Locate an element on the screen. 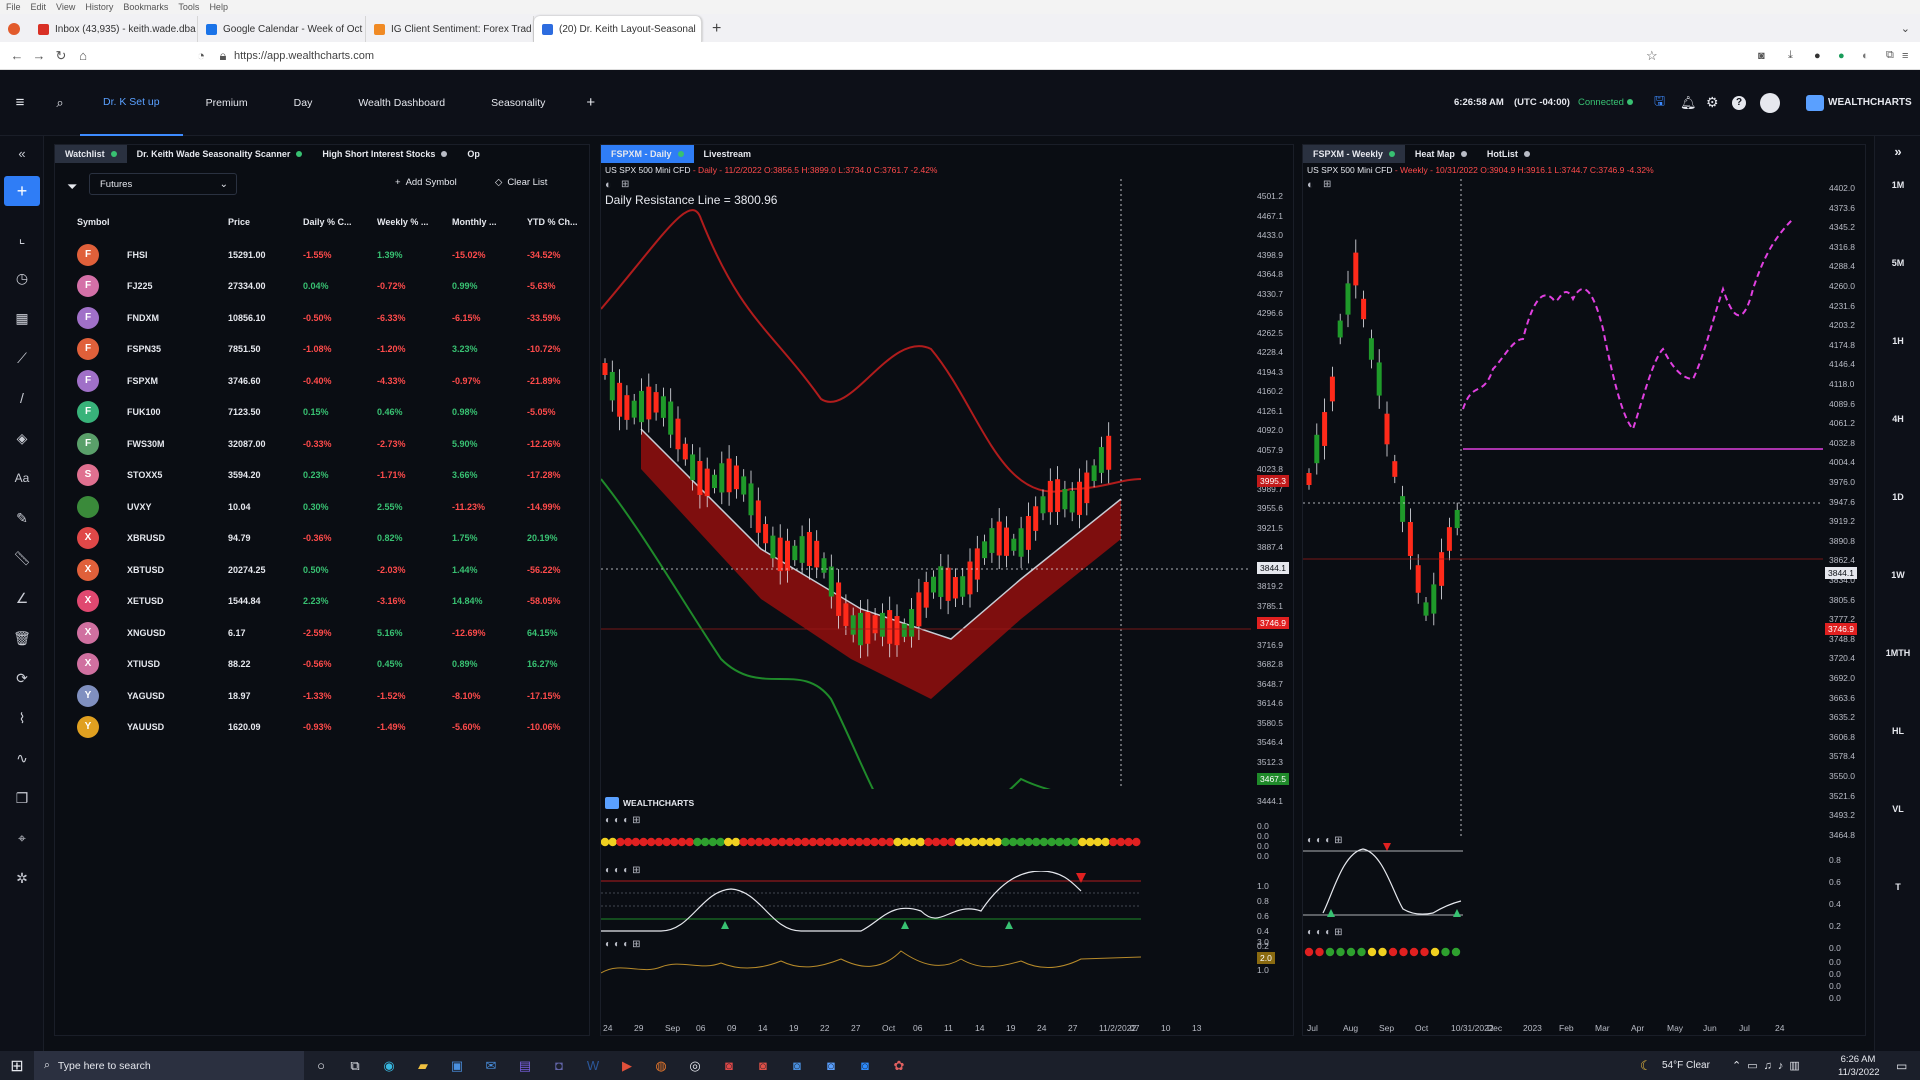  stats-icon: ⌇ is located at coordinates (22, 718).